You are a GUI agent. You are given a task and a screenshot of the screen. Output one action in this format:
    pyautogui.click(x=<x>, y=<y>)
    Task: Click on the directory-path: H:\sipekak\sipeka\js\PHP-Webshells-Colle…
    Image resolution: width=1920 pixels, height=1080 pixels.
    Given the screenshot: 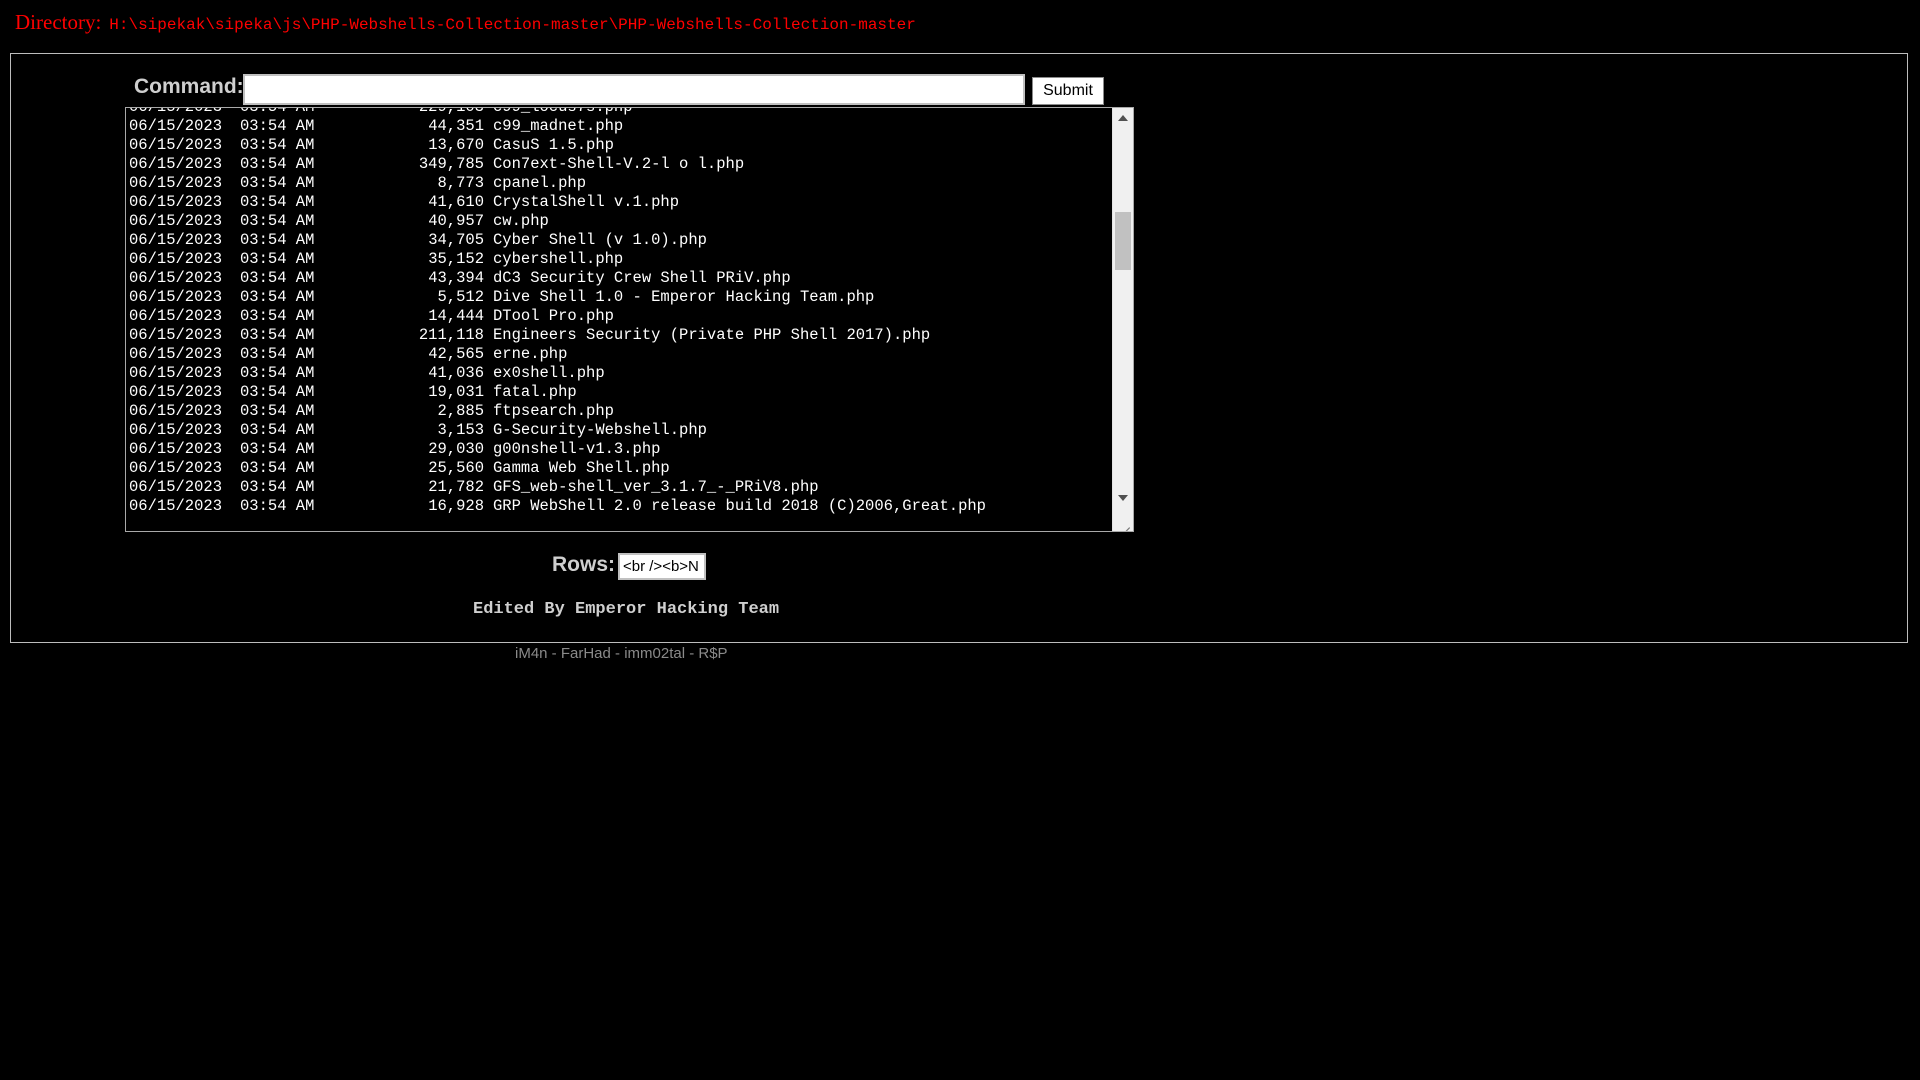 What is the action you would take?
    pyautogui.click(x=512, y=25)
    